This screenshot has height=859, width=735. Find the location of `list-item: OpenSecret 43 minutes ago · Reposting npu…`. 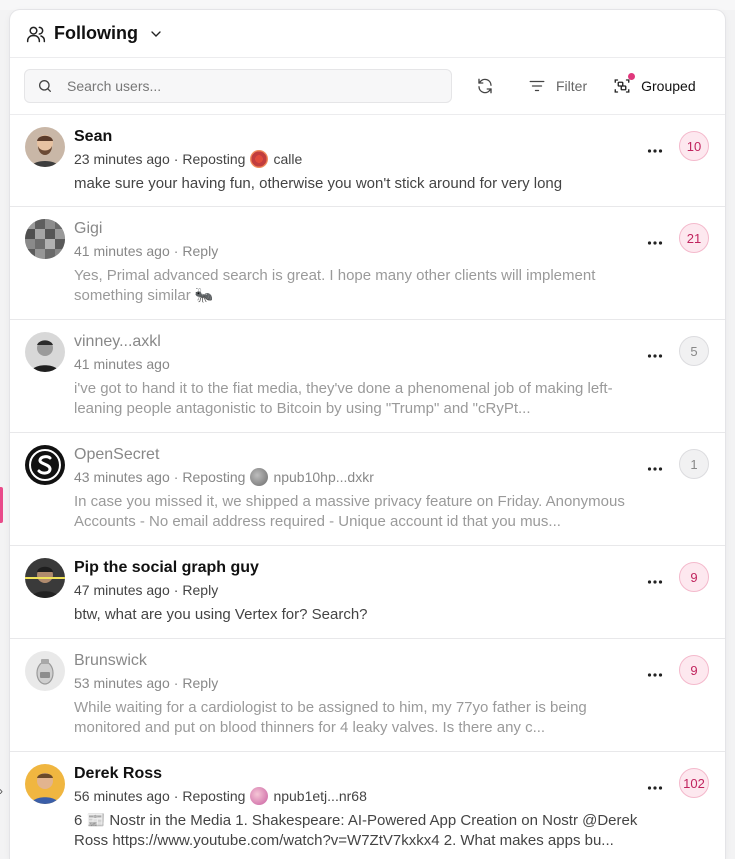

list-item: OpenSecret 43 minutes ago · Reposting npu… is located at coordinates (367, 489).